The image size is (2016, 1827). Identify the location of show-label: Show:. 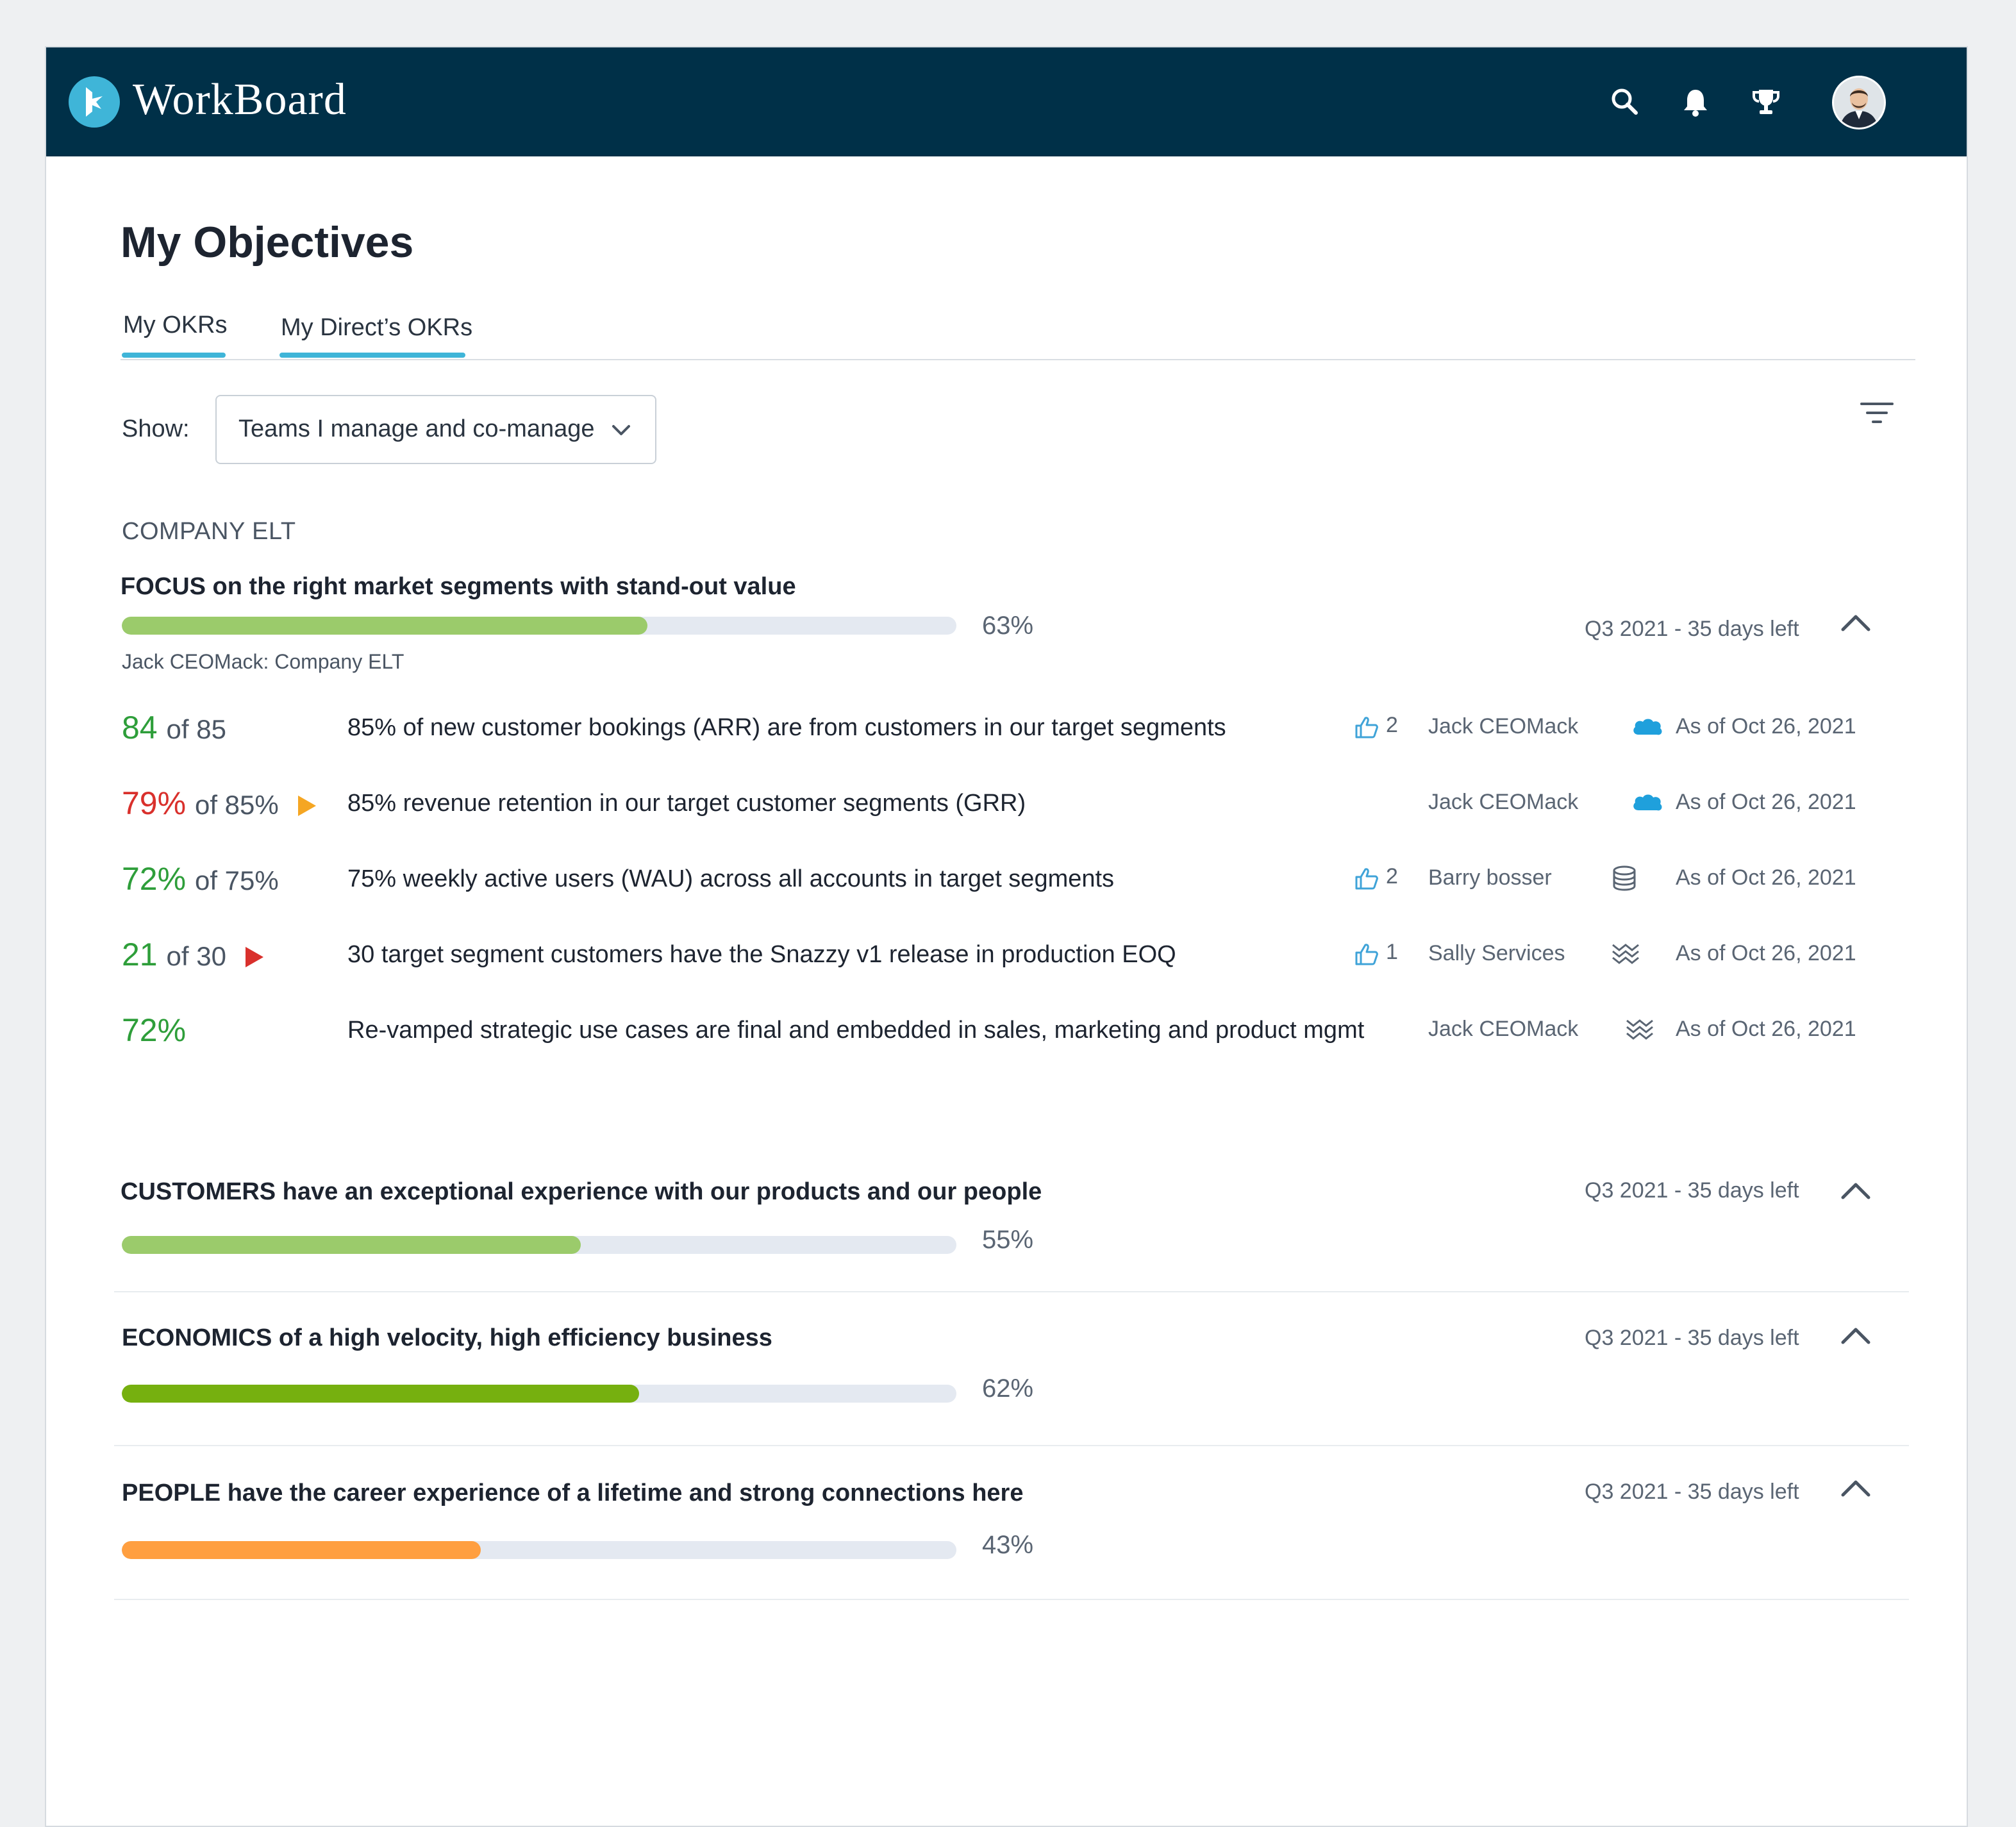
(156, 428).